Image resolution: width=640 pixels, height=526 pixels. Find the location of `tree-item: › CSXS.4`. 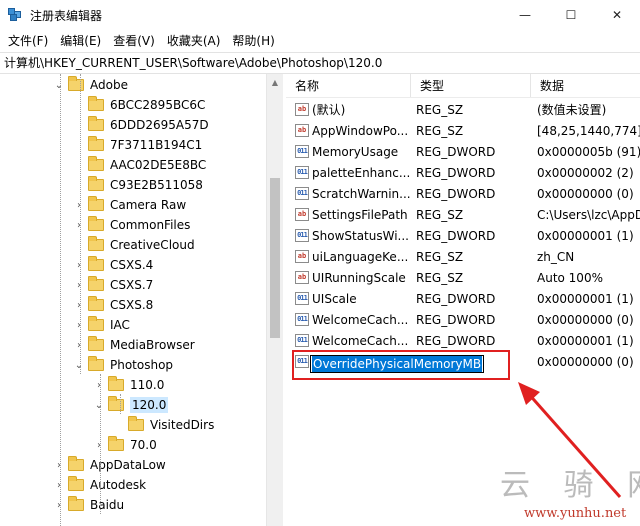

tree-item: › CSXS.4 is located at coordinates (113, 265).